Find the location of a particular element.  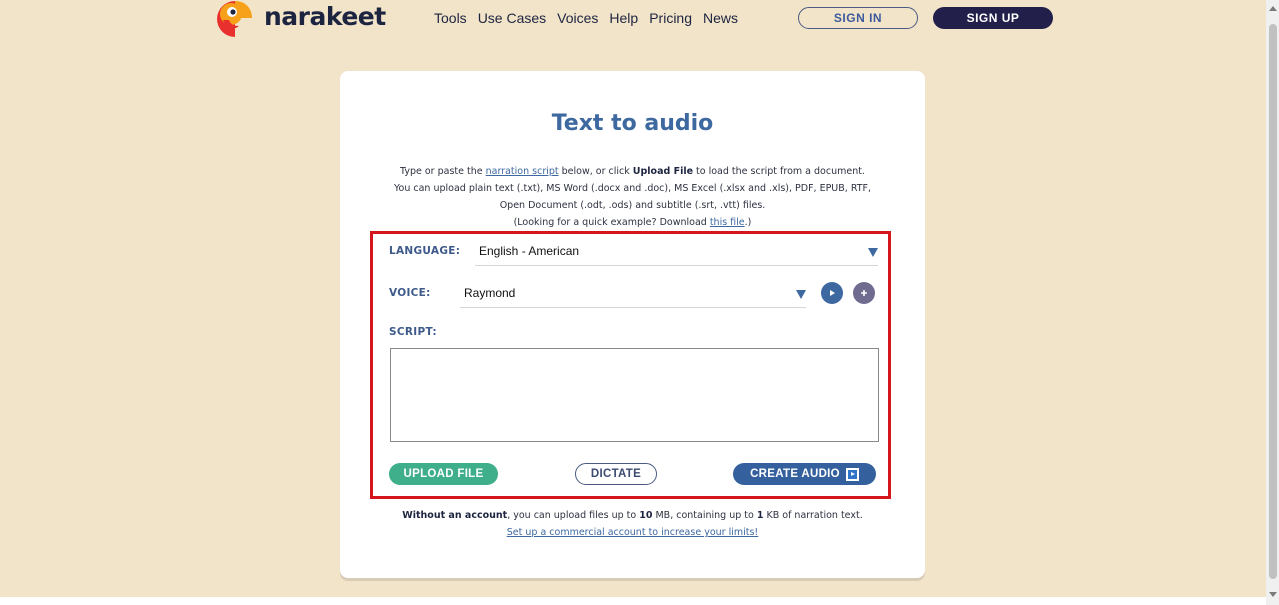

limits-emphasis: Without an account is located at coordinates (455, 515).